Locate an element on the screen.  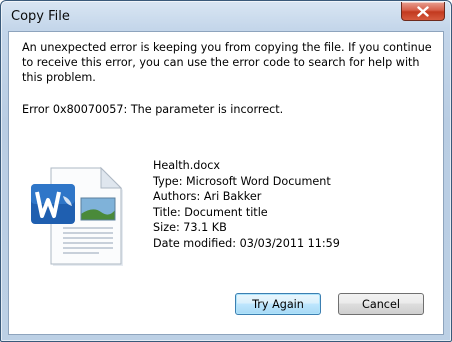
file-size: Size: 73.1 KB is located at coordinates (190, 228).